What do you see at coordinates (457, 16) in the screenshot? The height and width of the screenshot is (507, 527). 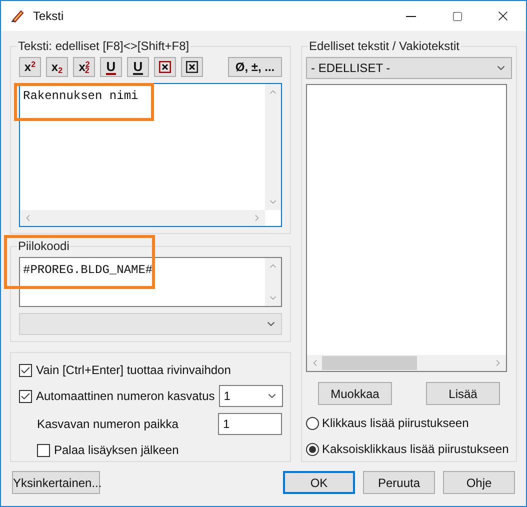 I see `maximize-icon` at bounding box center [457, 16].